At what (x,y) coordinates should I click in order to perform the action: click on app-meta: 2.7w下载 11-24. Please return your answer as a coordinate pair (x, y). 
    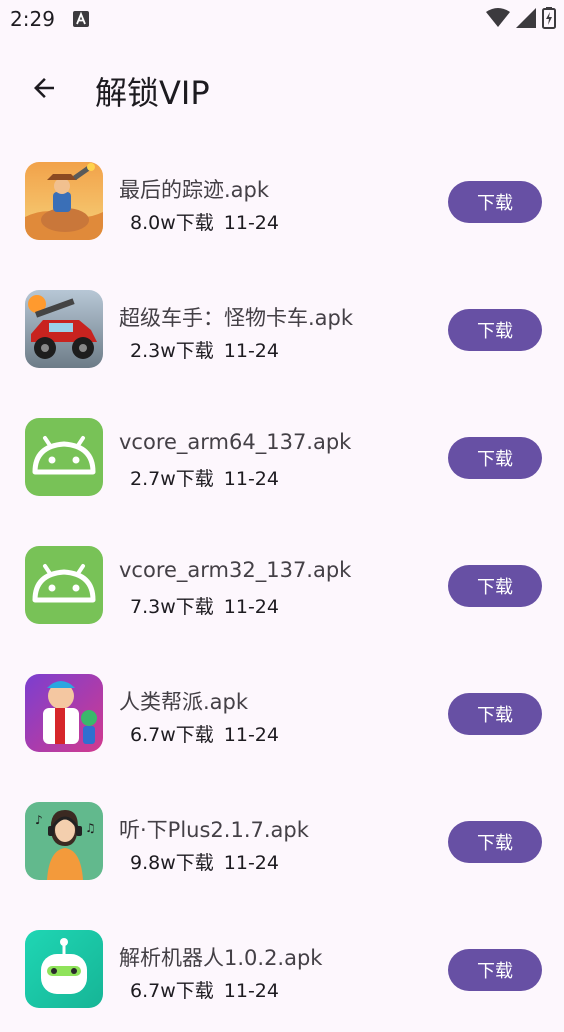
    Looking at the image, I should click on (209, 477).